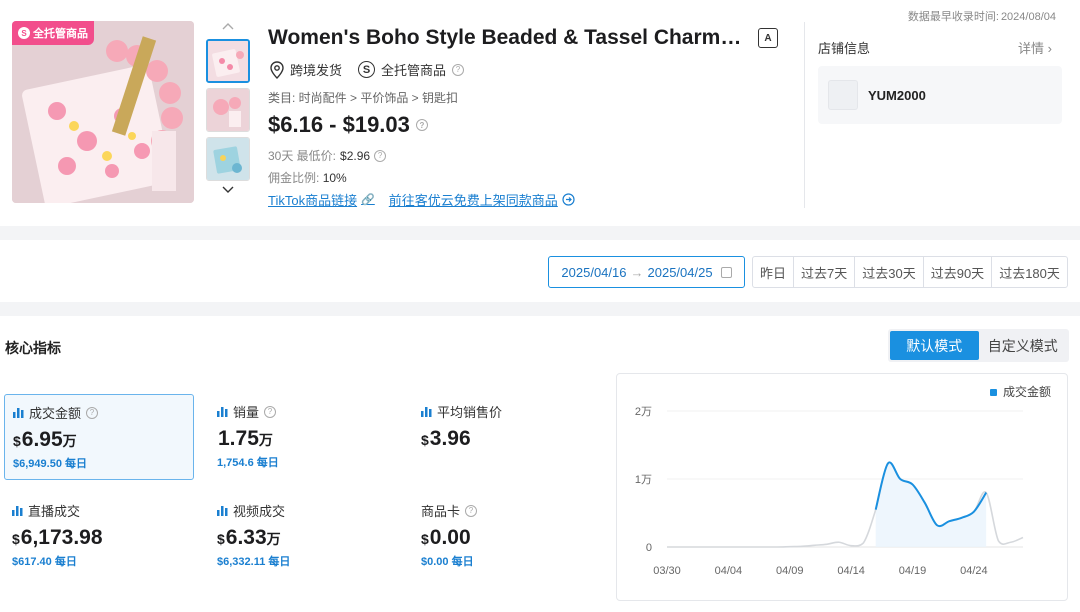 This screenshot has width=1080, height=612. I want to click on metric-gmv: 成交金额? $6.95万 $6,949.50 每日, so click(99, 437).